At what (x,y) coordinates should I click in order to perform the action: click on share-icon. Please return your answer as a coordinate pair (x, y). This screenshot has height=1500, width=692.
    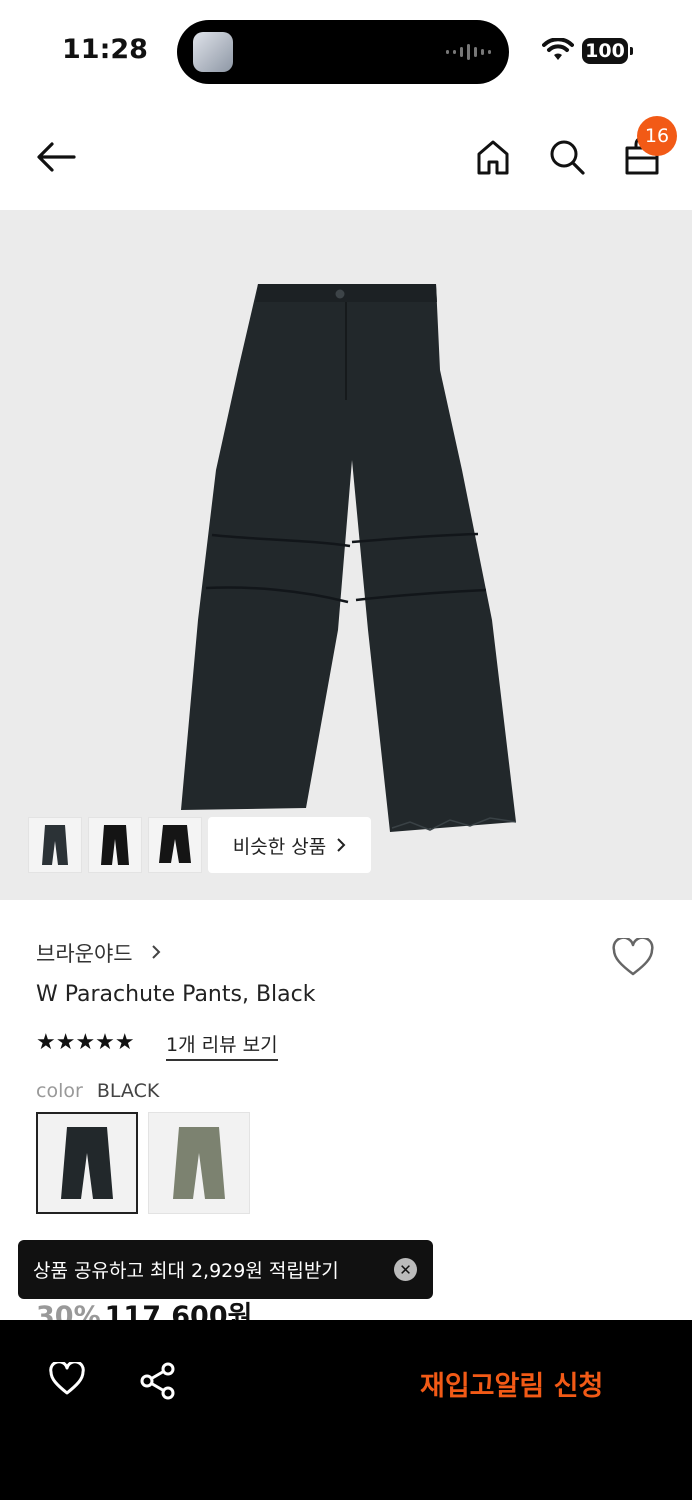
    Looking at the image, I should click on (158, 1381).